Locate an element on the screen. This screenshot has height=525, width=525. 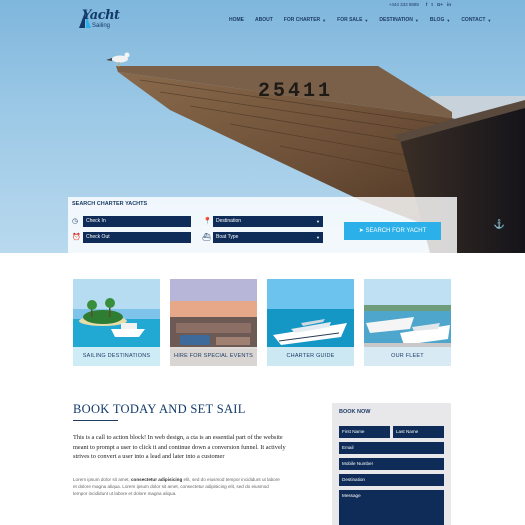
logo-title: Yacht is located at coordinates (101, 15).